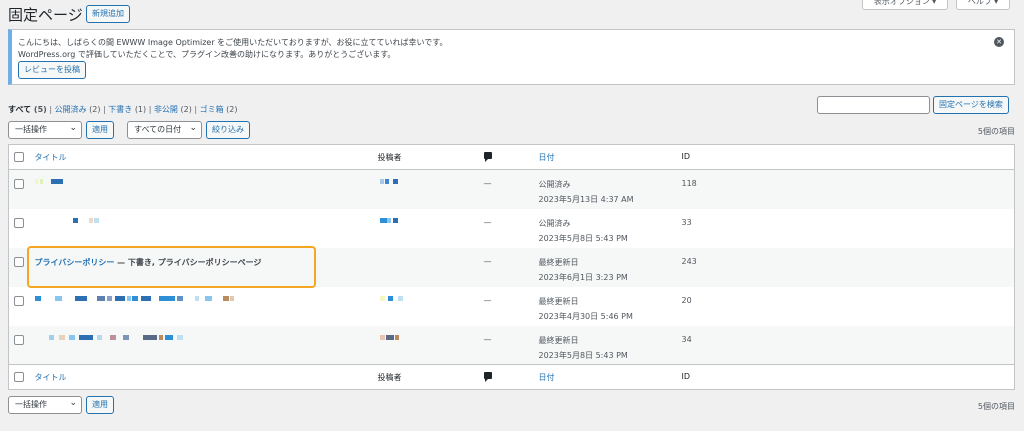 Image resolution: width=1024 pixels, height=431 pixels. I want to click on date-column-header: 日付, so click(547, 157).